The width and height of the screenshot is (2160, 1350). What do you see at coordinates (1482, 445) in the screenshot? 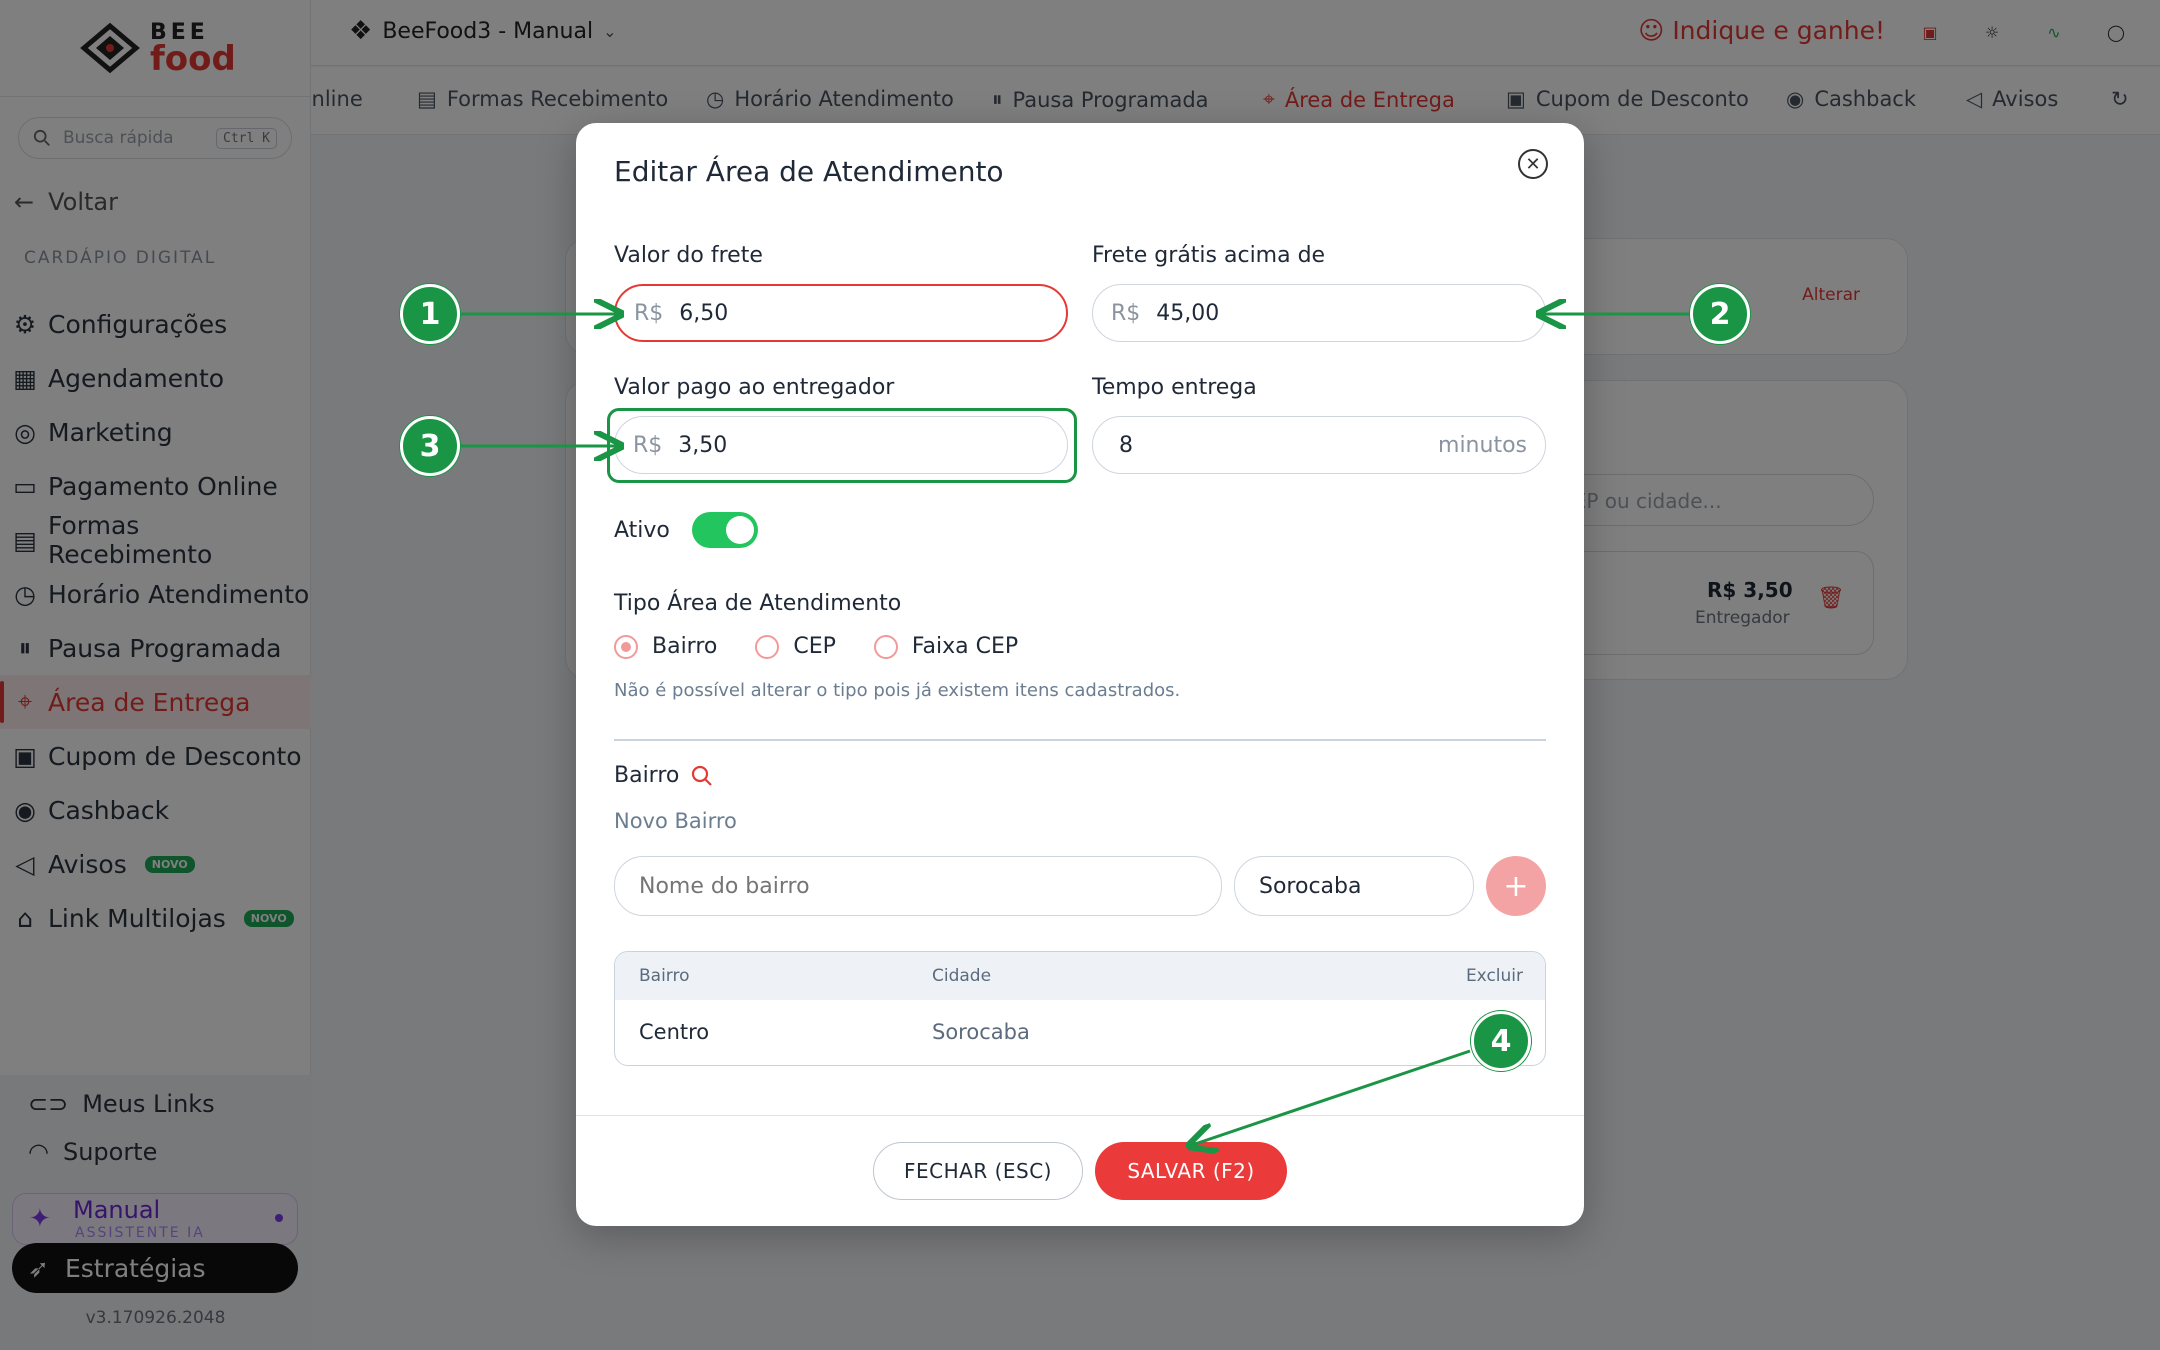
I see `tempo-suffix: minutos` at bounding box center [1482, 445].